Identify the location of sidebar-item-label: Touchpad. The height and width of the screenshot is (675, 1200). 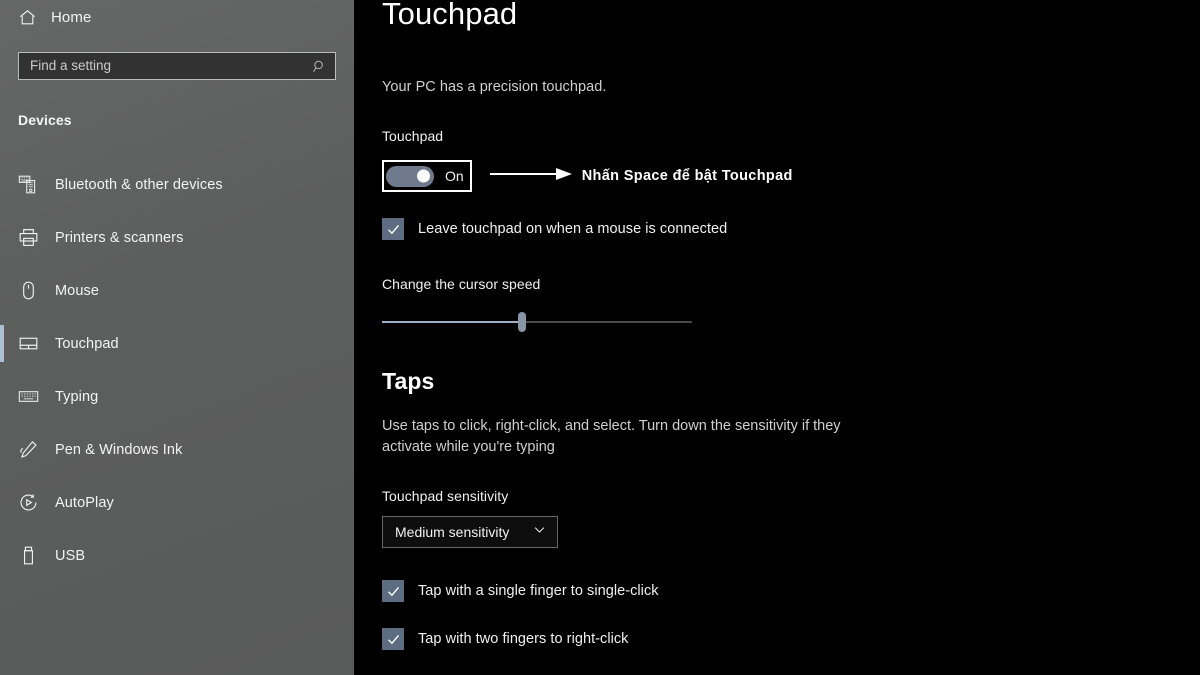
(87, 343).